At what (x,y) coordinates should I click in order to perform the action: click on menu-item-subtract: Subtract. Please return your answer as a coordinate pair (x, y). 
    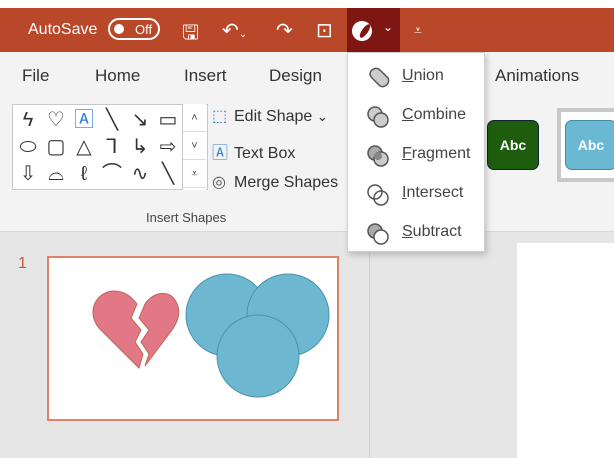
    Looking at the image, I should click on (416, 232).